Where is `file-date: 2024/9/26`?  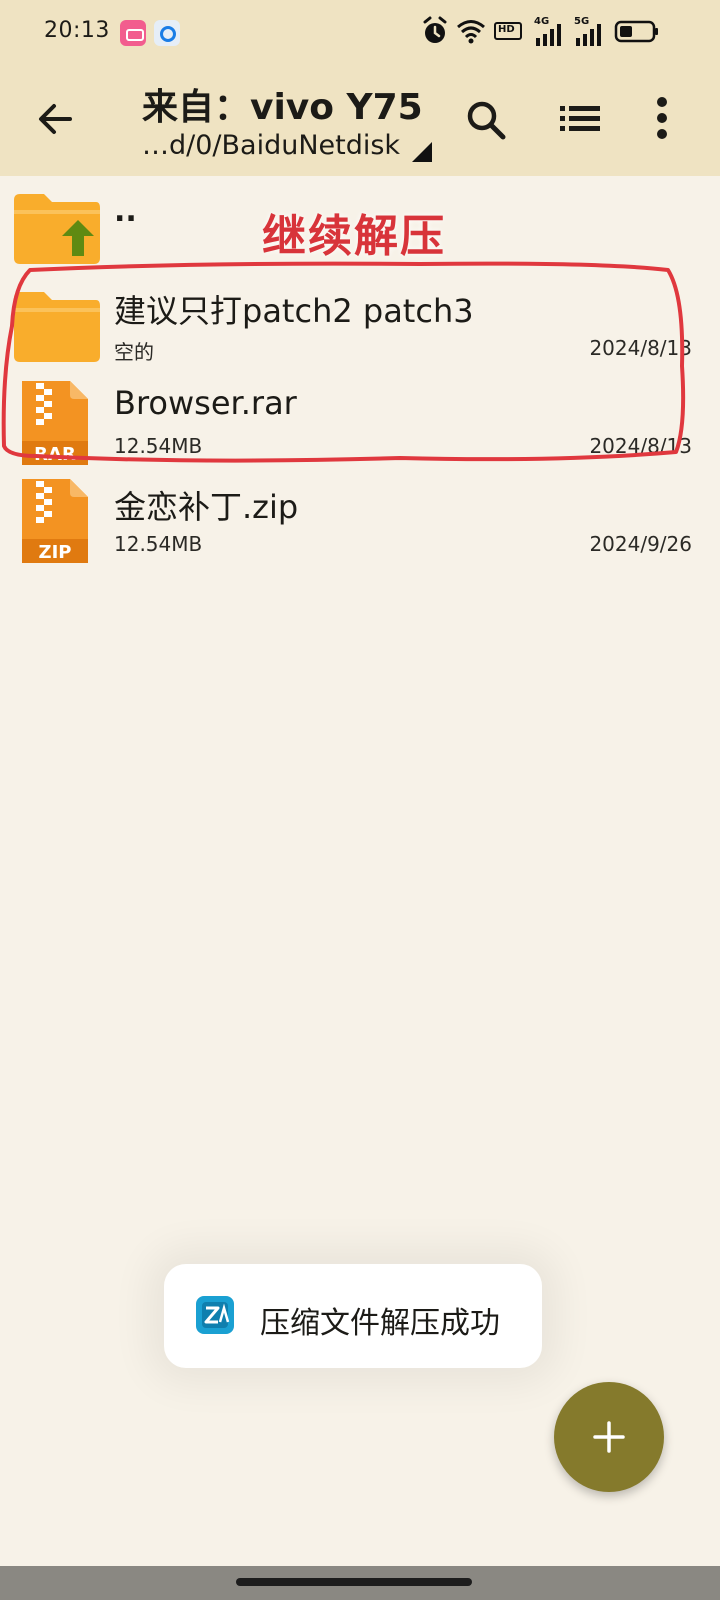
file-date: 2024/9/26 is located at coordinates (640, 544).